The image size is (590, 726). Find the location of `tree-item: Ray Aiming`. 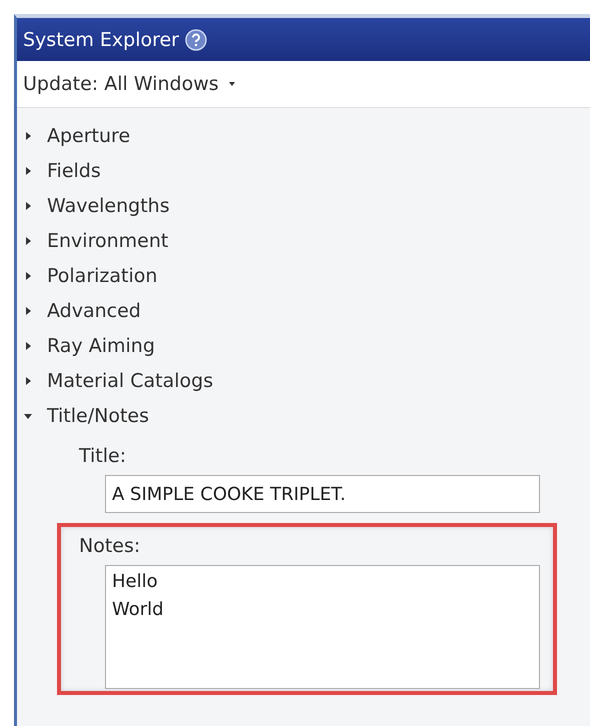

tree-item: Ray Aiming is located at coordinates (303, 345).